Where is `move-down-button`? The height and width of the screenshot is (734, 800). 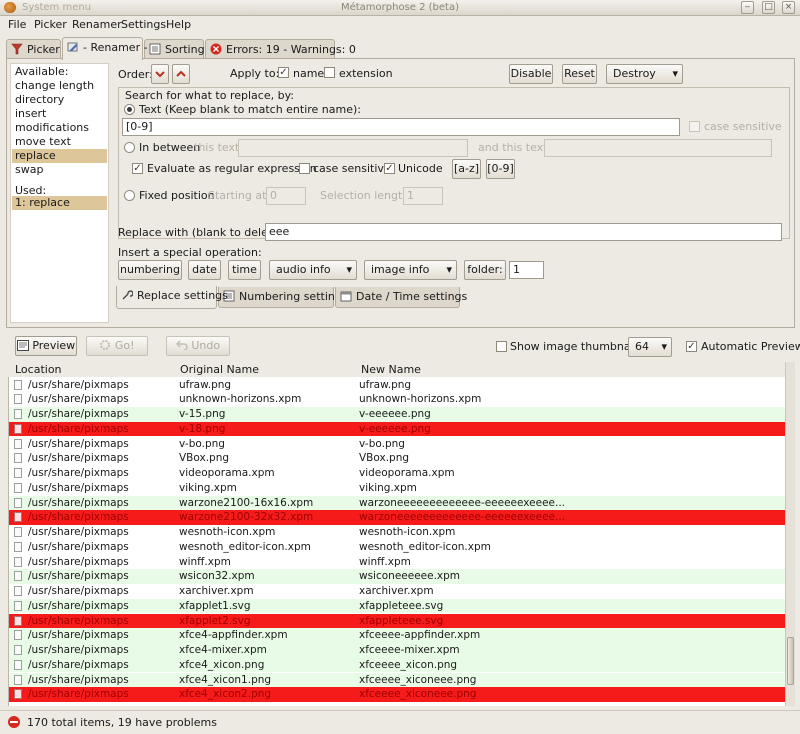 move-down-button is located at coordinates (160, 74).